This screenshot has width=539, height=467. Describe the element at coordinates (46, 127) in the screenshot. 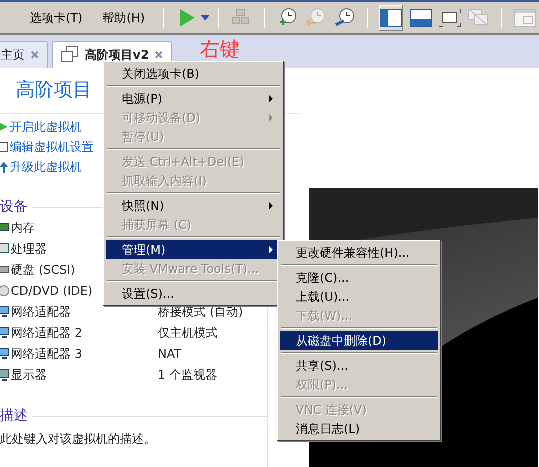

I see `action-link: 开启此虚拟机` at that location.